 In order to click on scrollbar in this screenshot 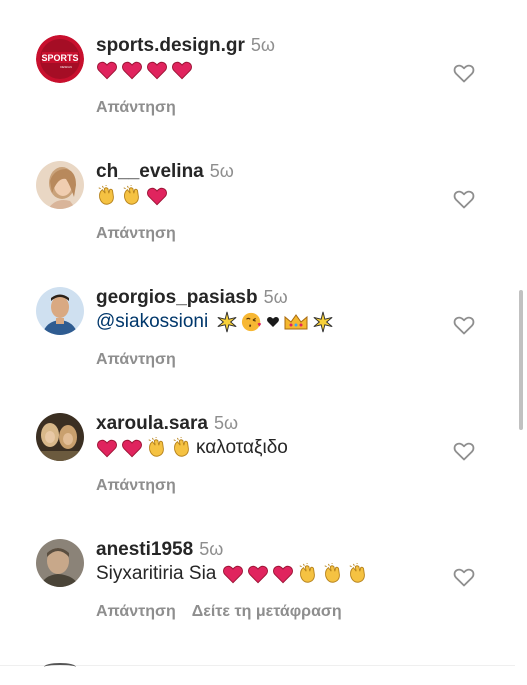, I will do `click(521, 342)`.